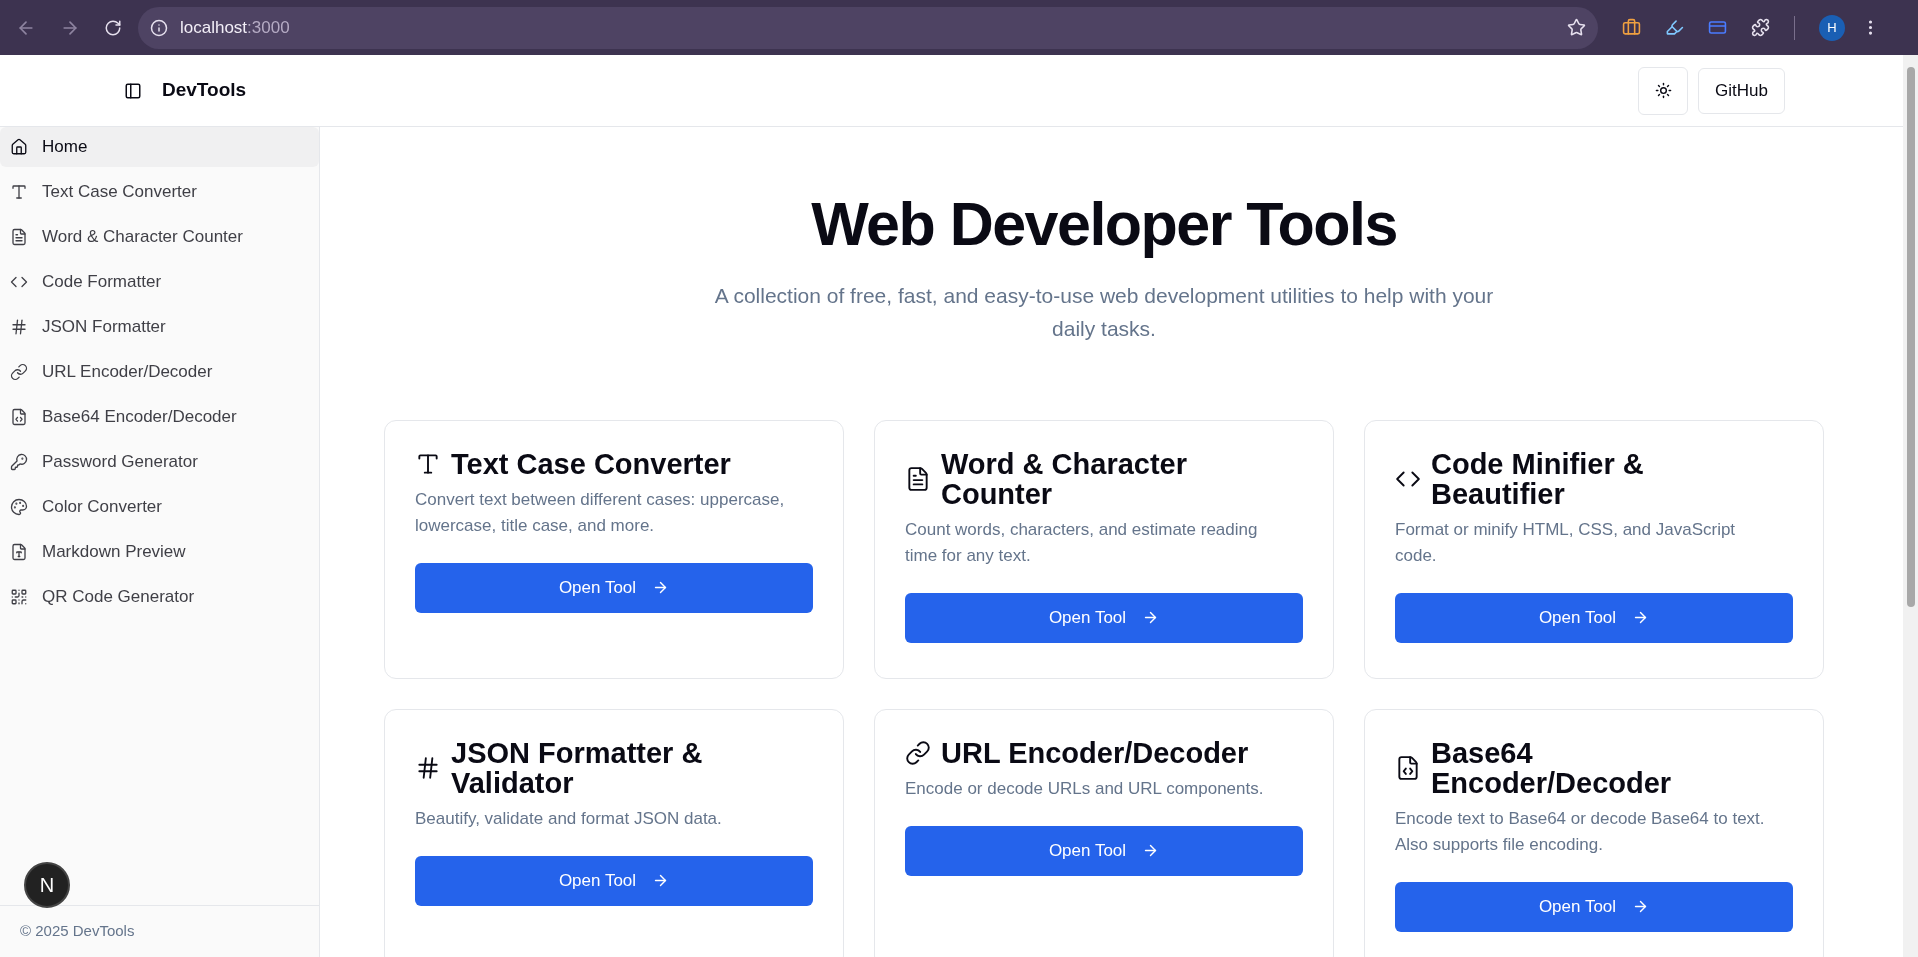 The image size is (1918, 957). Describe the element at coordinates (159, 417) in the screenshot. I see `sidebar-item: Base64 Encoder/Decoder` at that location.